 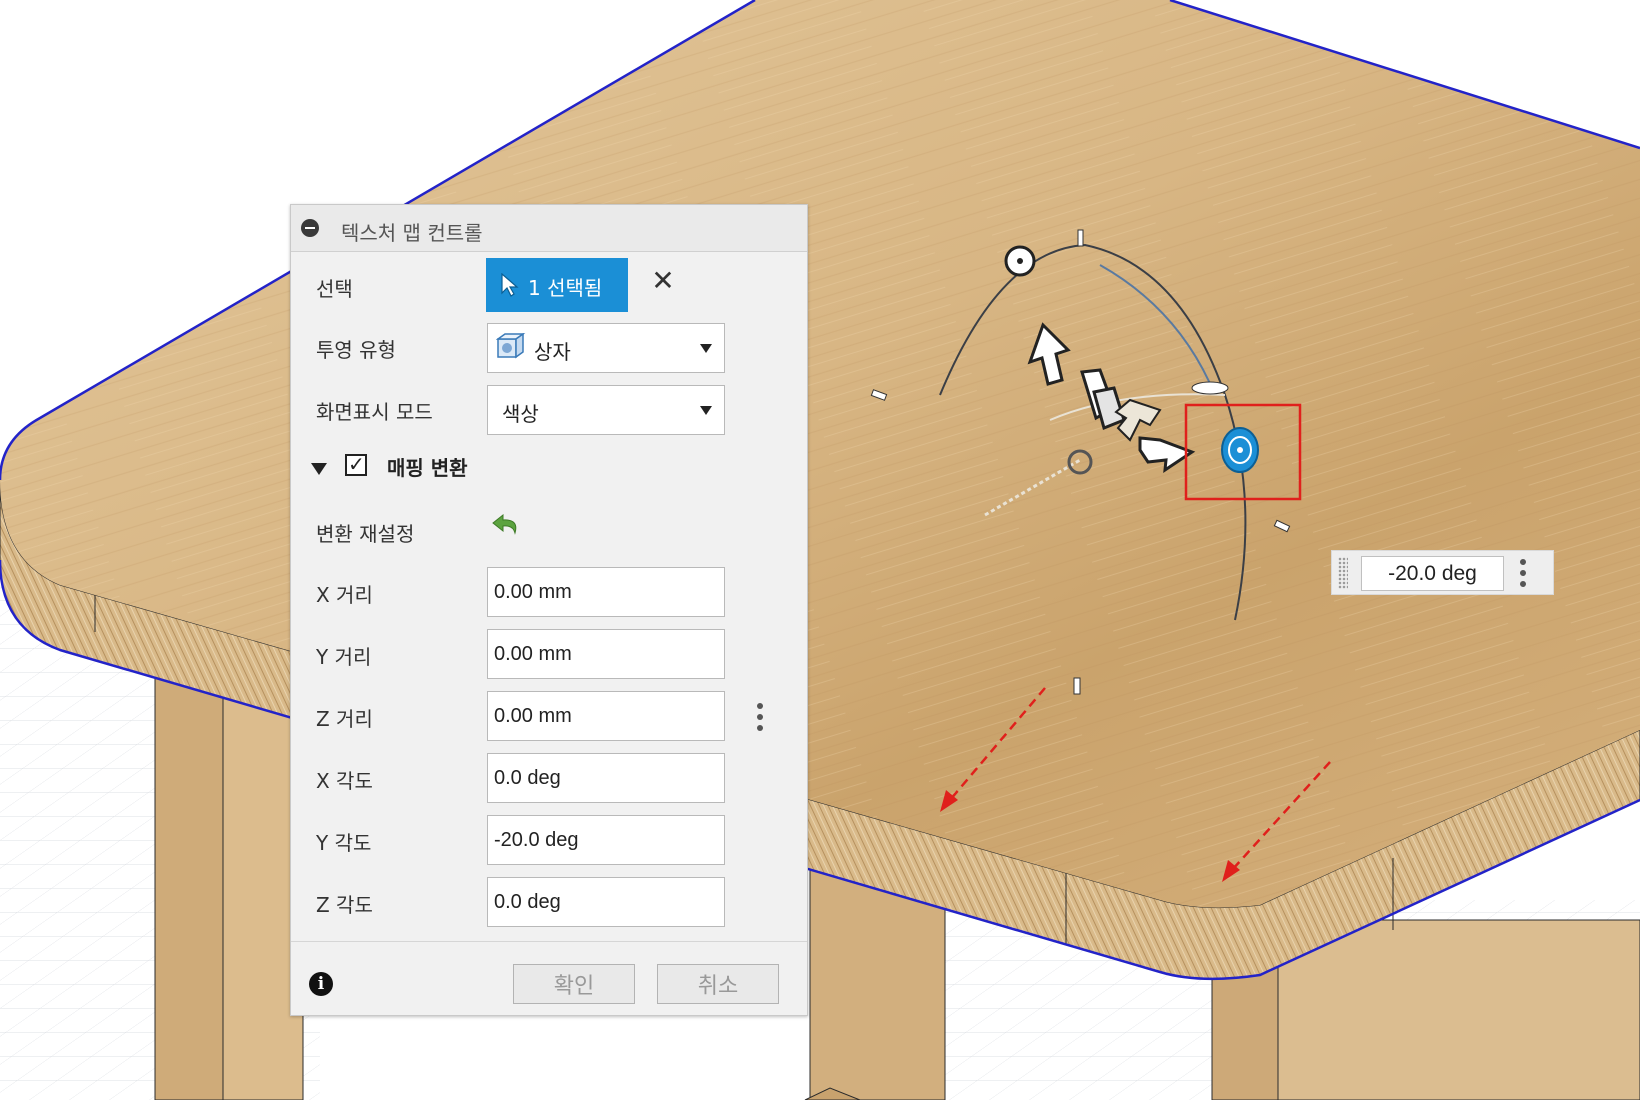 I want to click on y-angle-input, so click(x=606, y=840).